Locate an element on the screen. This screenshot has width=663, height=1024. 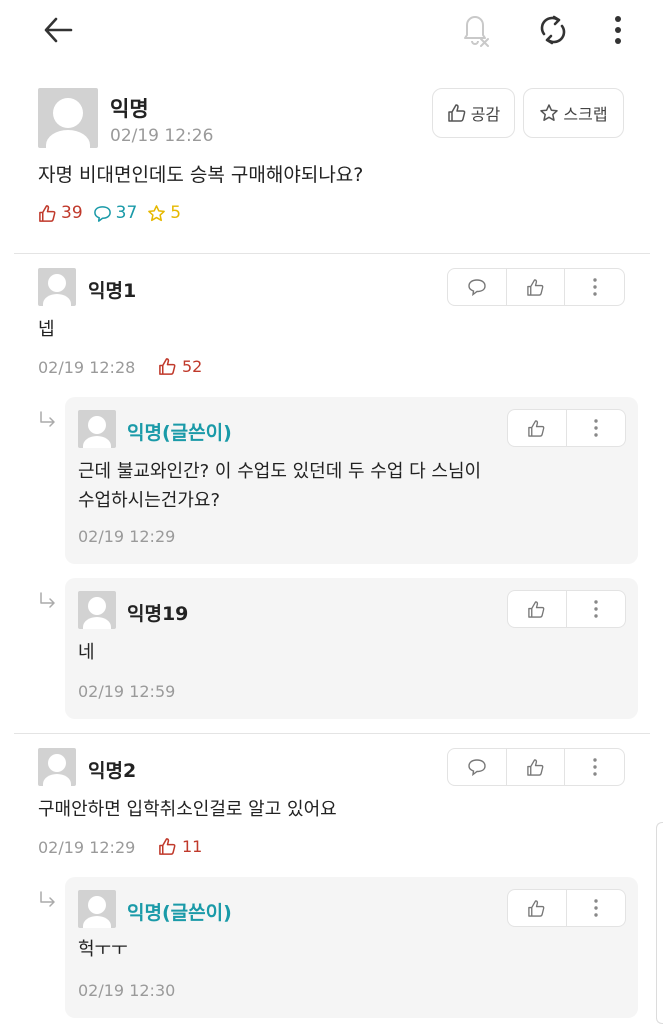
post-author-name: 익명 is located at coordinates (129, 109).